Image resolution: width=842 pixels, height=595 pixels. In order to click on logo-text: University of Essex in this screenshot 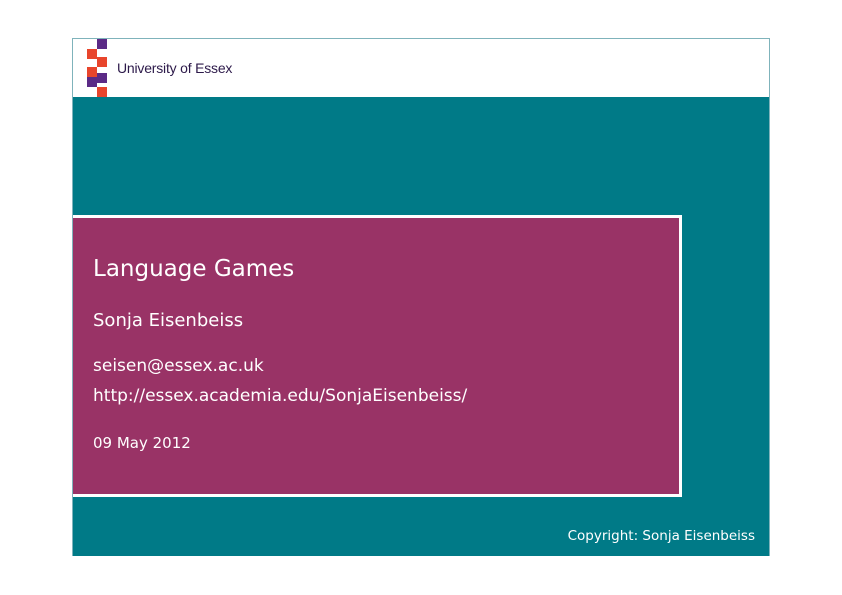, I will do `click(175, 68)`.